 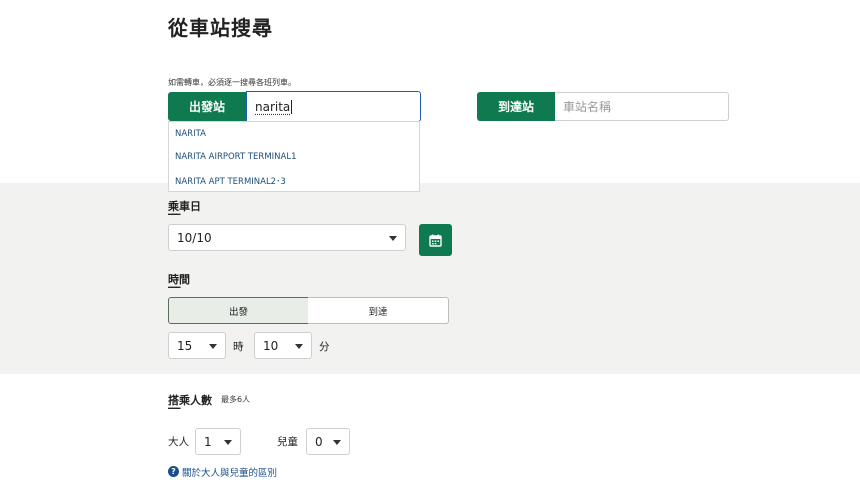 I want to click on adult-count-value: 1, so click(x=208, y=441).